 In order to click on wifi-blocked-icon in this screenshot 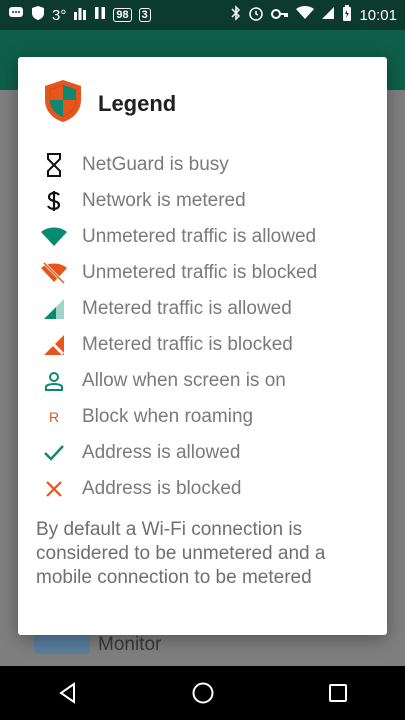, I will do `click(54, 273)`.